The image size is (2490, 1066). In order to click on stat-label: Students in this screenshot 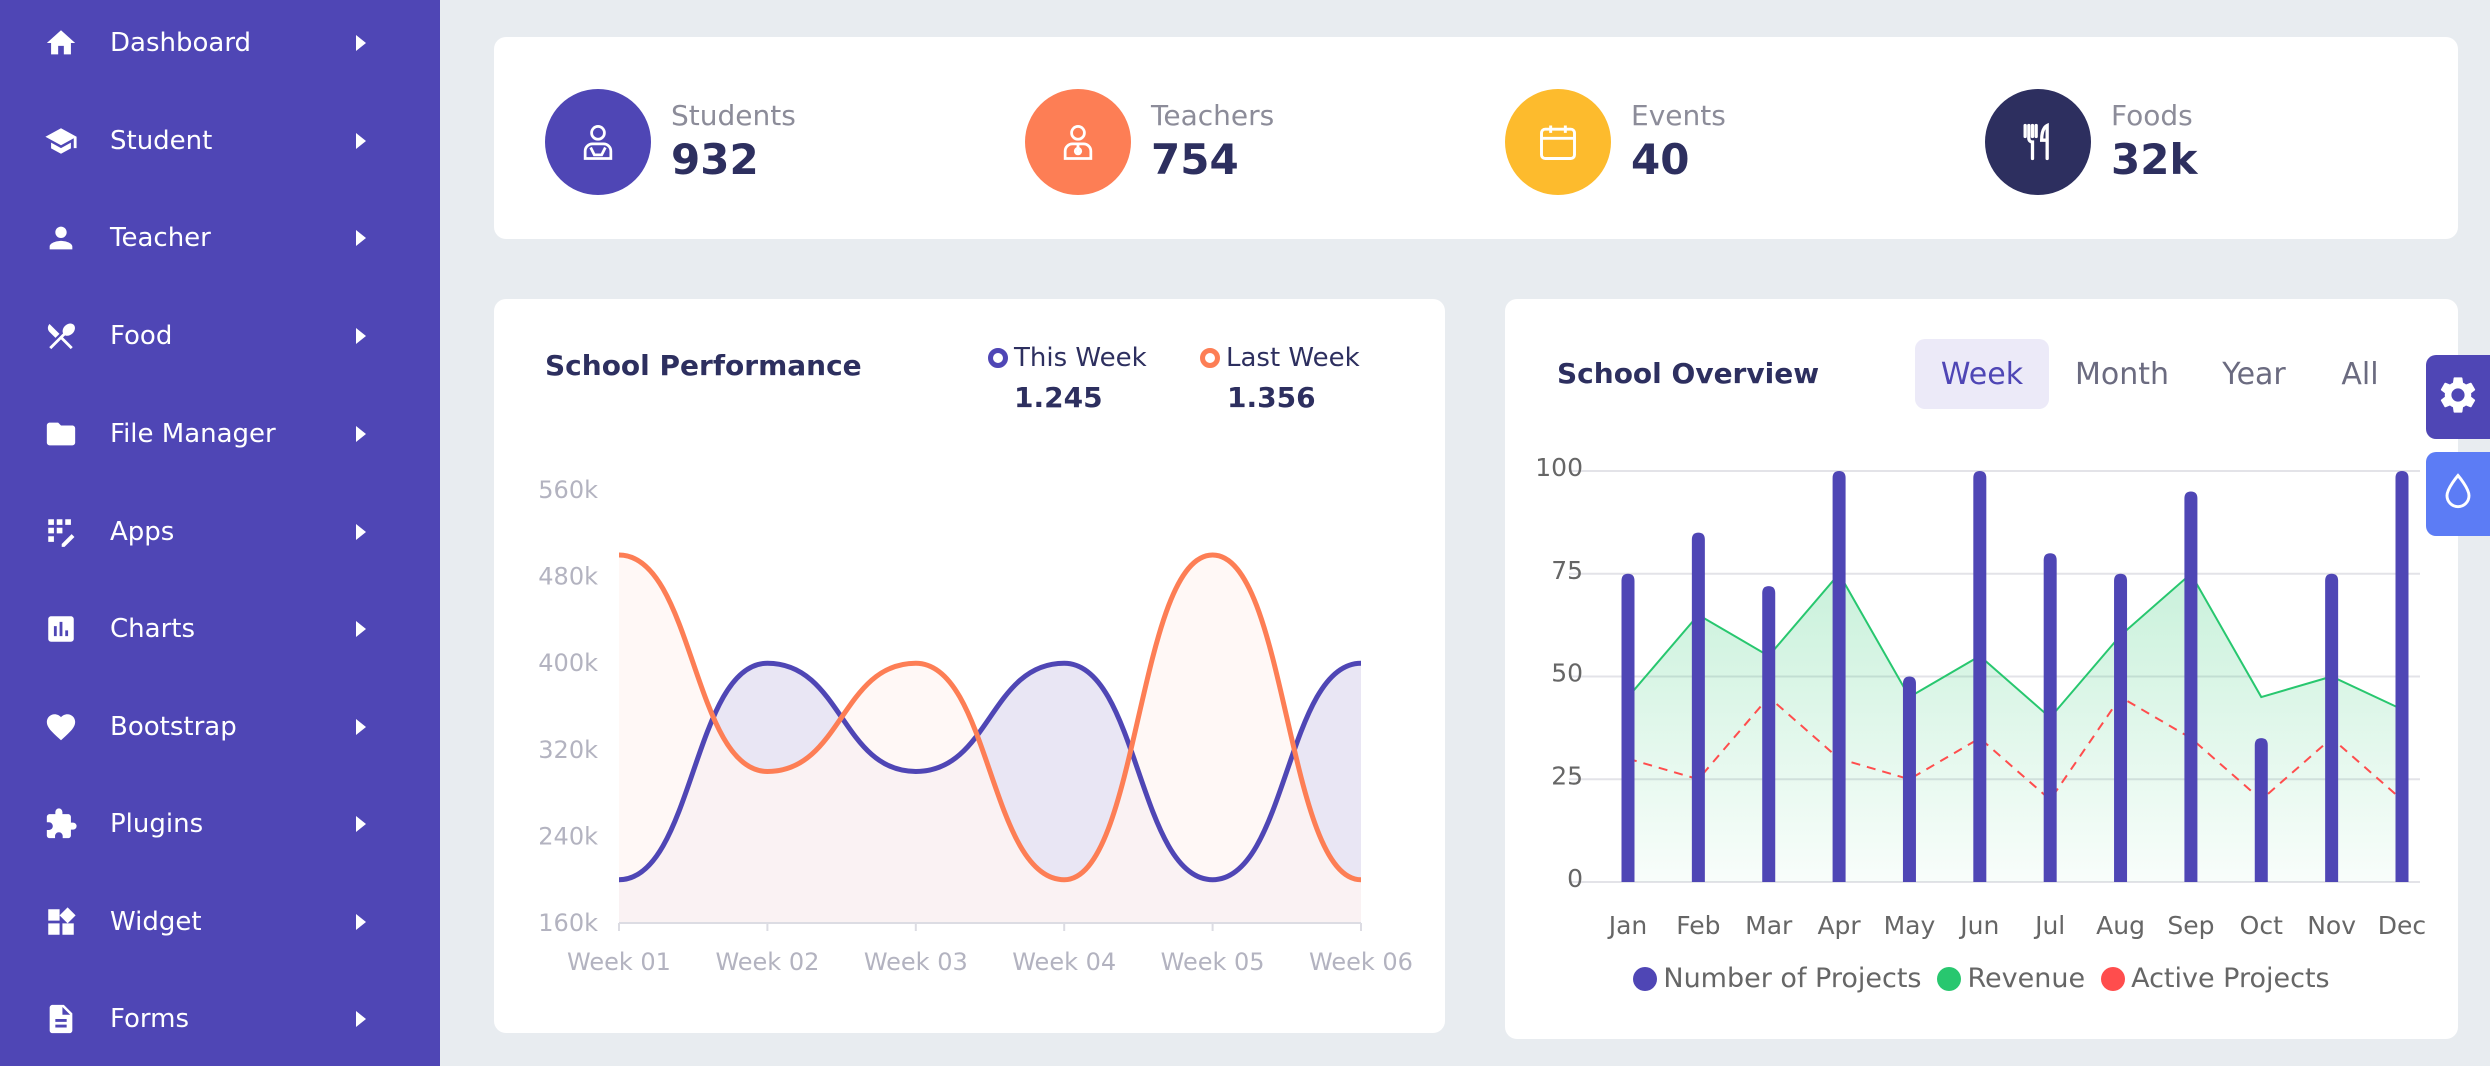, I will do `click(733, 115)`.